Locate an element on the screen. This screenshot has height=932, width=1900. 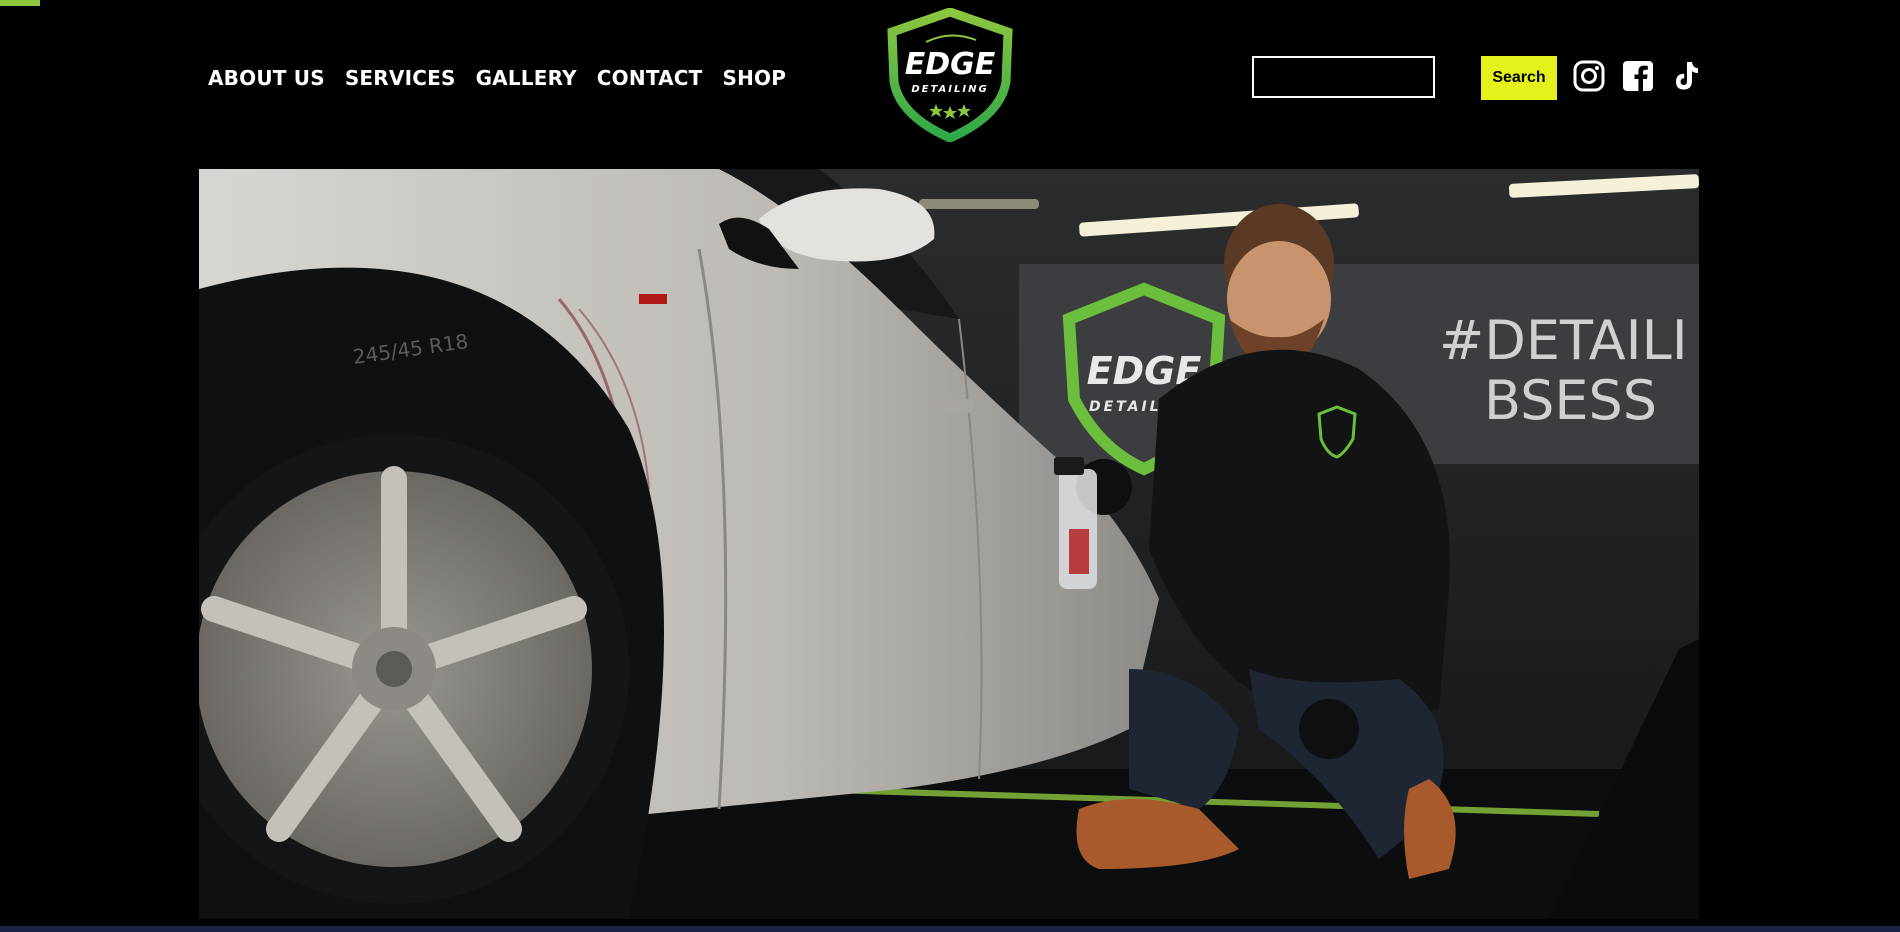
instagram-link is located at coordinates (1589, 76).